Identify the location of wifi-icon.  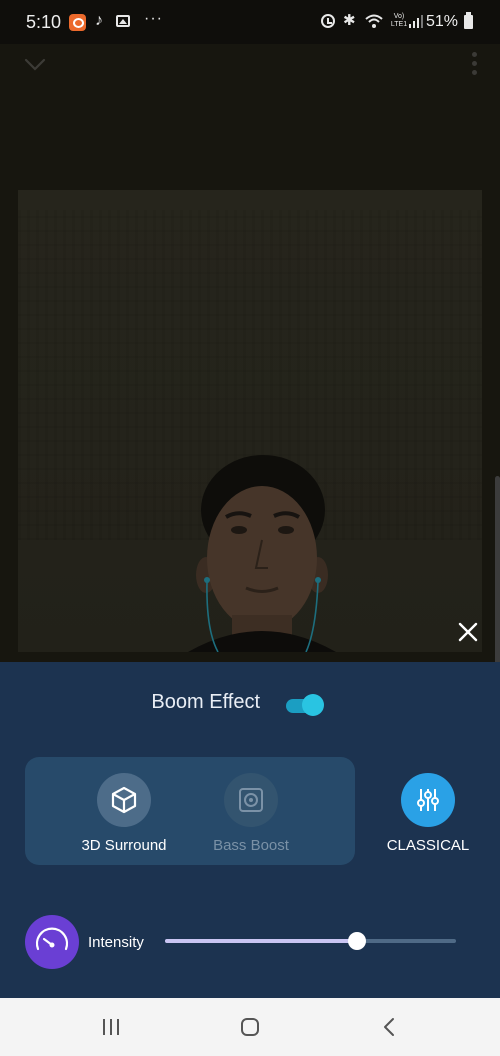
(374, 21).